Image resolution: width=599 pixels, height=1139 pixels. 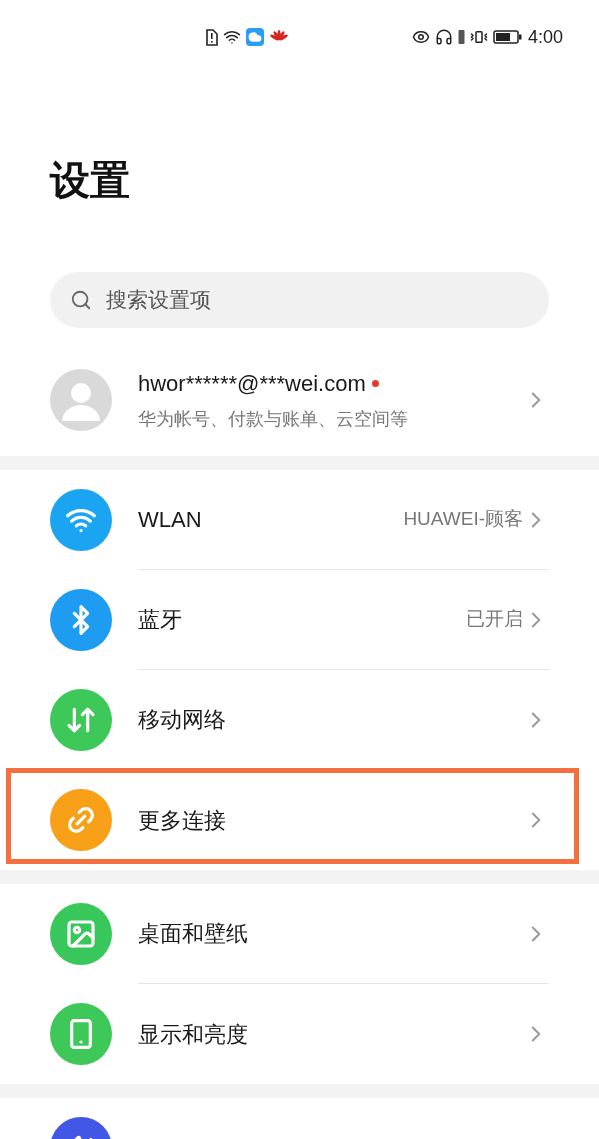 I want to click on small-battery-icon, so click(x=461, y=37).